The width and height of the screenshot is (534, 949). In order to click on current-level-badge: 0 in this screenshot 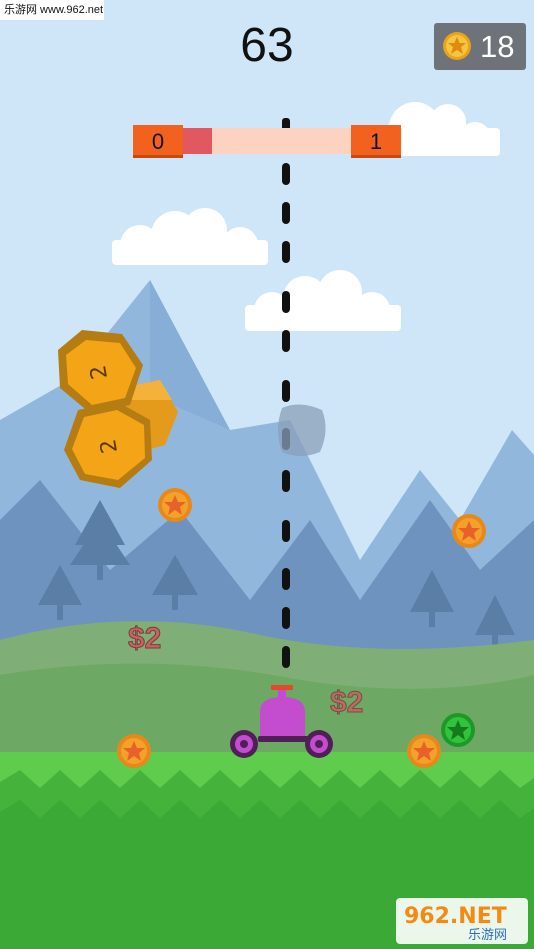, I will do `click(158, 141)`.